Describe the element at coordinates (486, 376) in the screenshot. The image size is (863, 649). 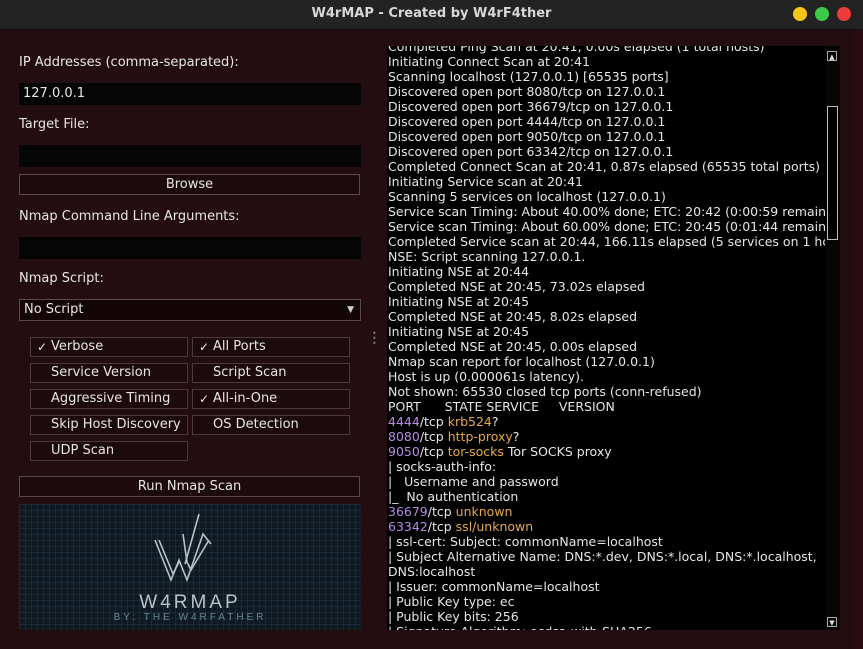
I see `output-segment: Host is up (0.000061s latency).` at that location.